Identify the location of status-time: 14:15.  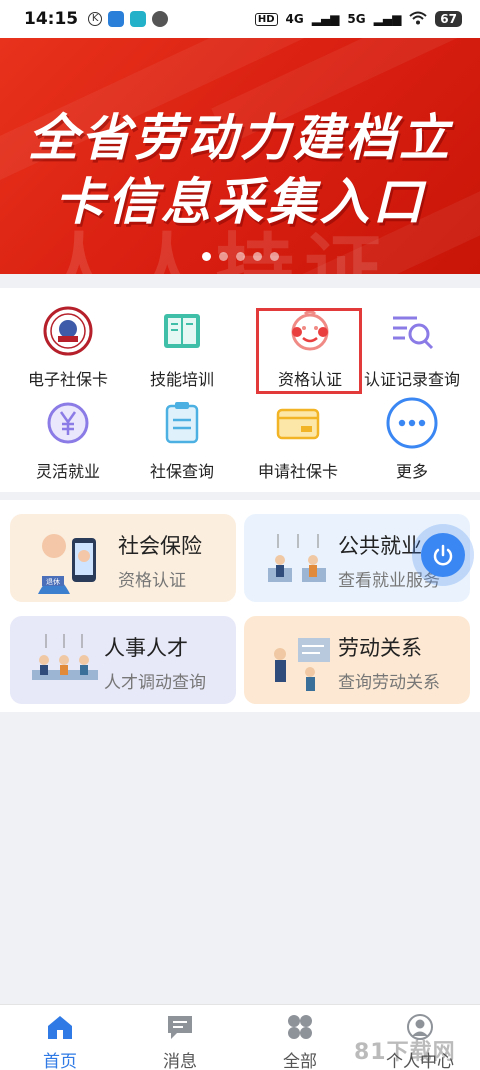
(51, 19).